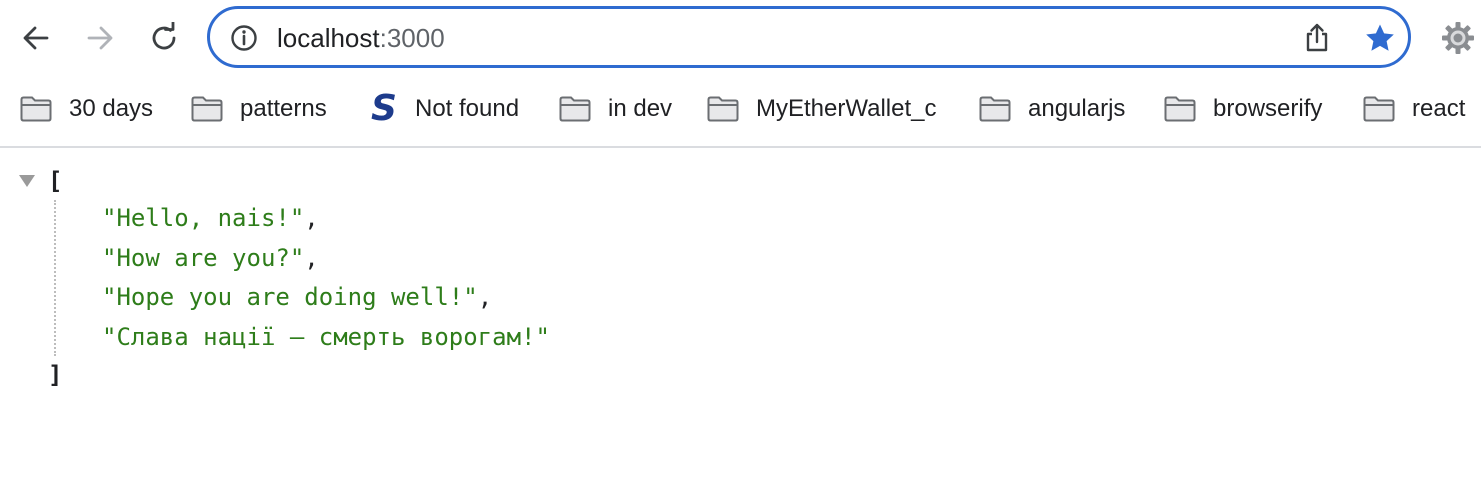 This screenshot has width=1481, height=488. I want to click on bookmark-in-dev: in dev, so click(615, 109).